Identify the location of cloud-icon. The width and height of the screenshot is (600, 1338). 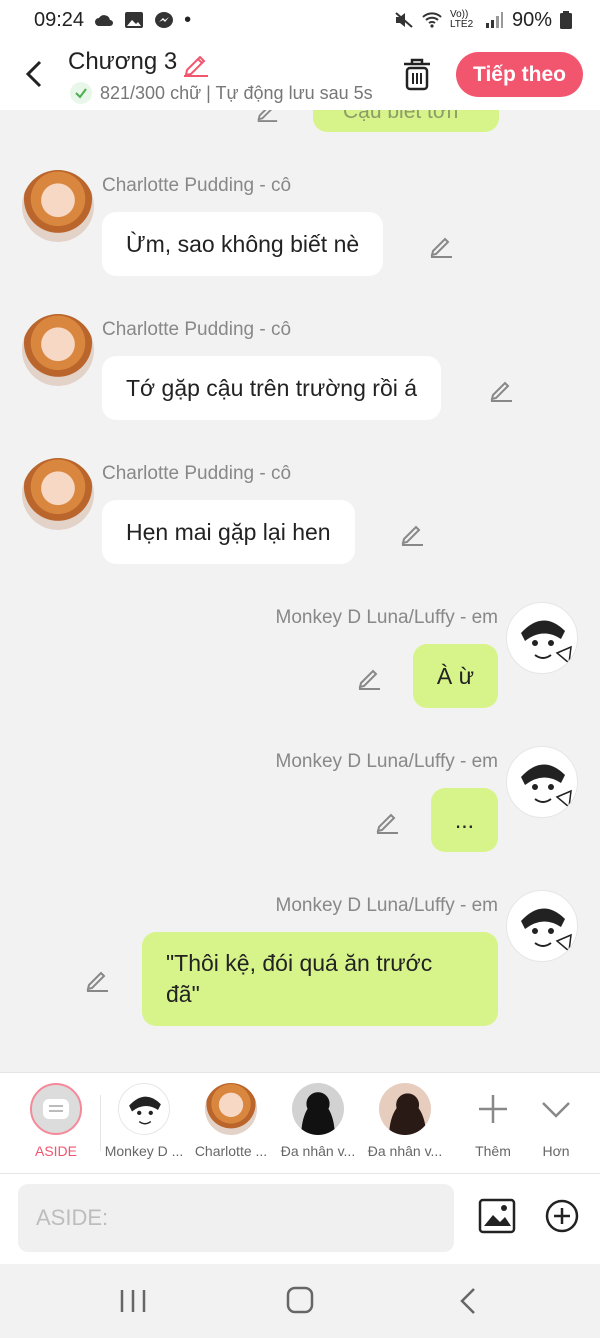
(104, 20).